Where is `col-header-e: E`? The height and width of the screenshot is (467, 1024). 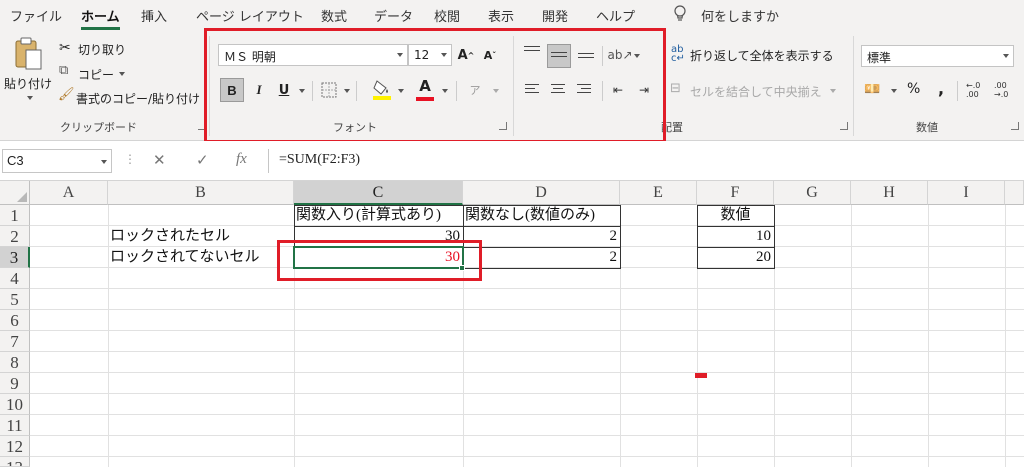 col-header-e: E is located at coordinates (658, 193).